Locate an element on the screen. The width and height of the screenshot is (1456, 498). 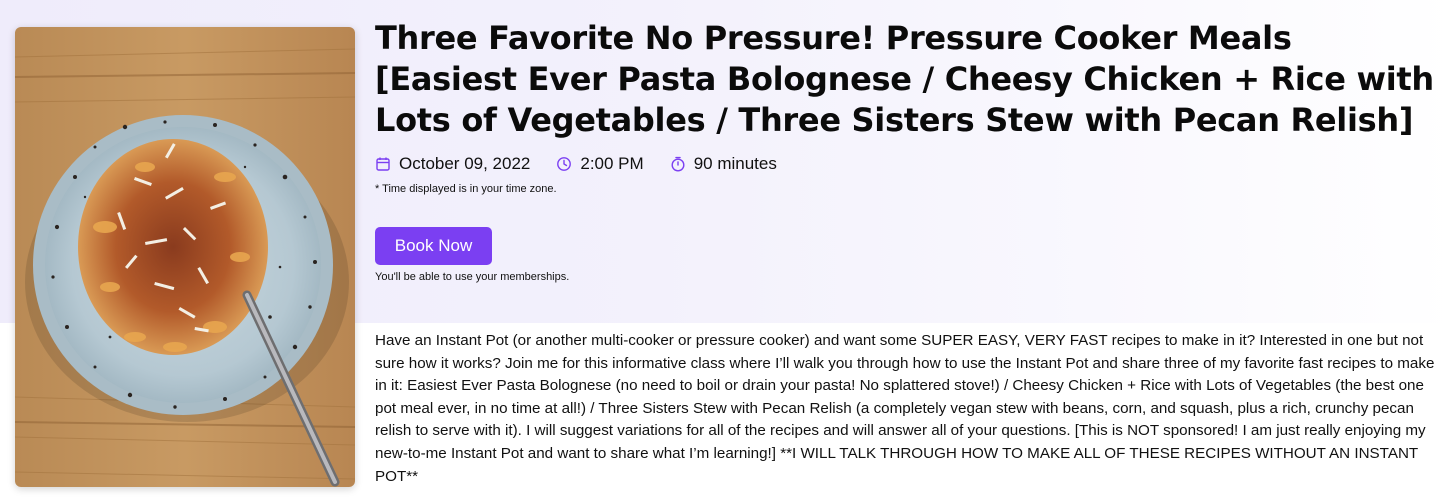
event-date: October 09, 2022 is located at coordinates (452, 164).